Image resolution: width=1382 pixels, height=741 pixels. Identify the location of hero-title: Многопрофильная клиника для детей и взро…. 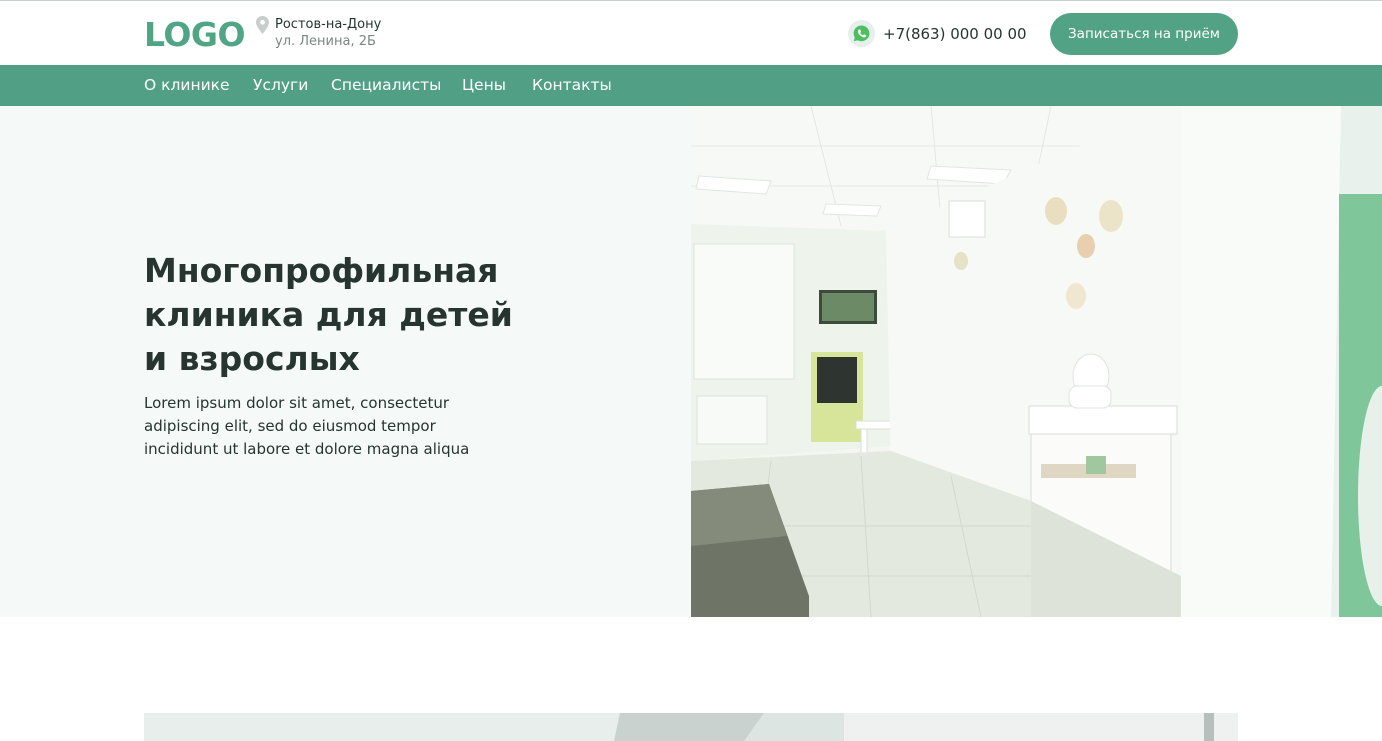
(374, 315).